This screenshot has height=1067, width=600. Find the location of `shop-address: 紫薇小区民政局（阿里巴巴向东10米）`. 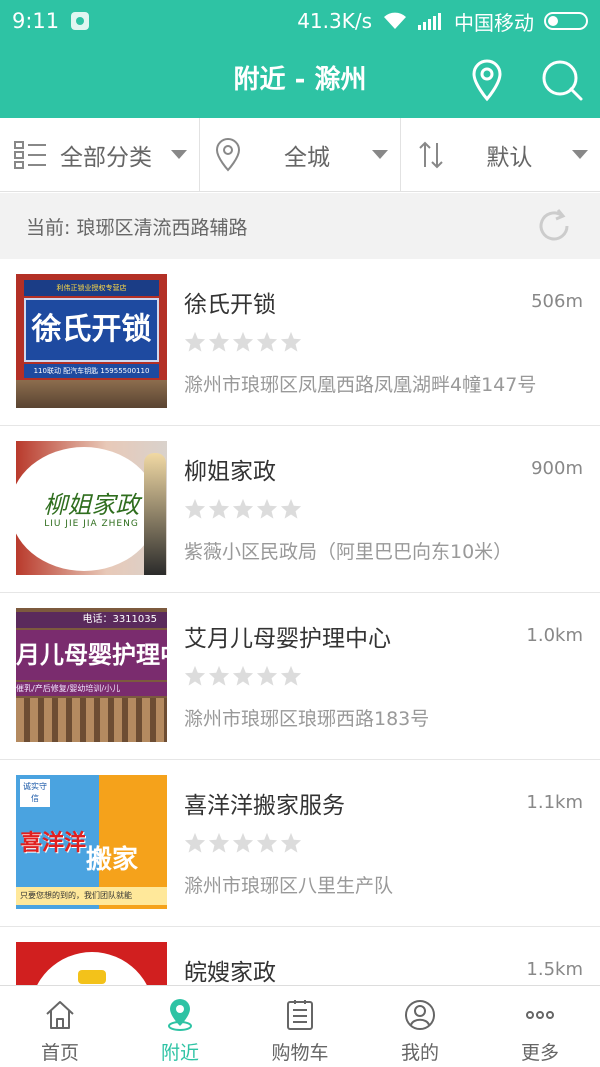

shop-address: 紫薇小区民政局（阿里巴巴向东10米） is located at coordinates (348, 552).